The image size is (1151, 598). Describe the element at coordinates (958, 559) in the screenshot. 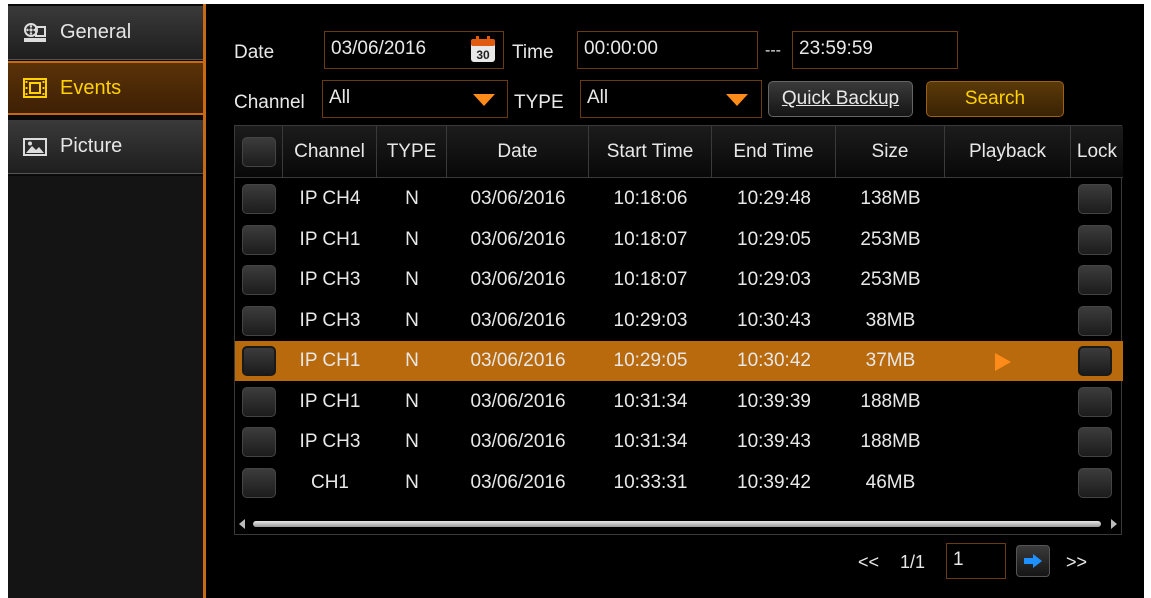

I see `page-number-value: 1` at that location.